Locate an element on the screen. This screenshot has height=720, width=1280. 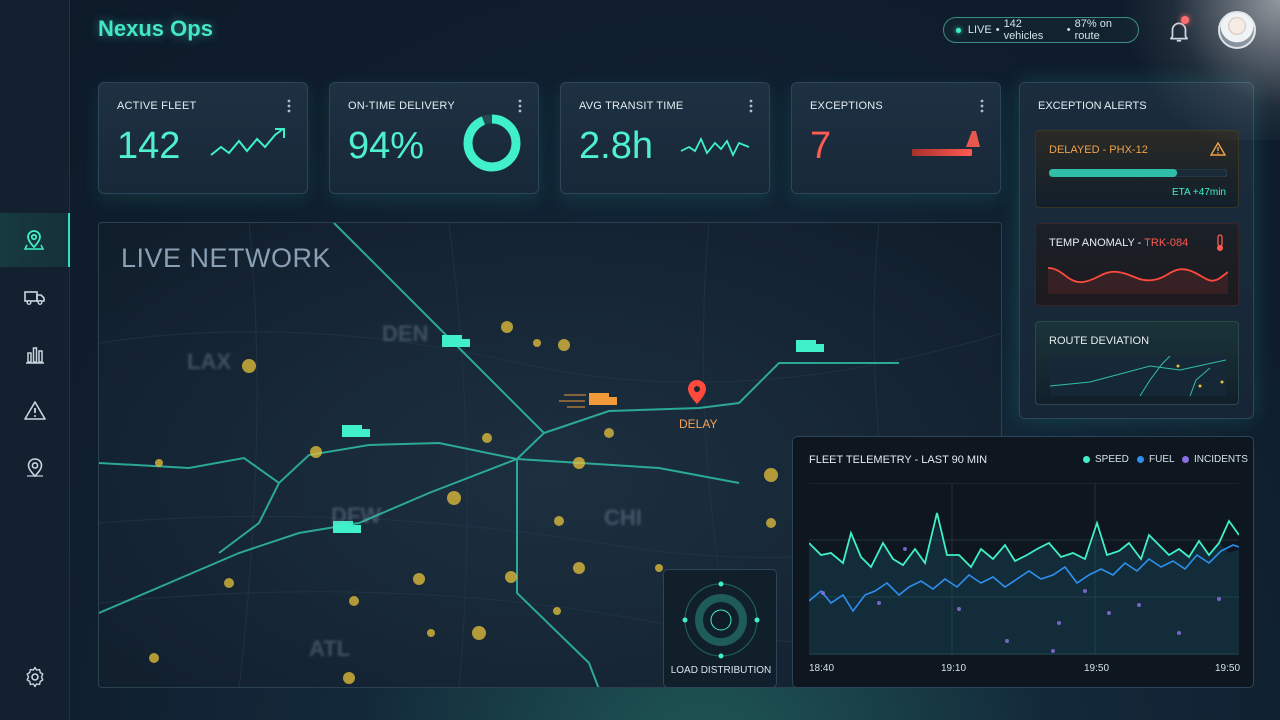
notification-badge is located at coordinates (1185, 20).